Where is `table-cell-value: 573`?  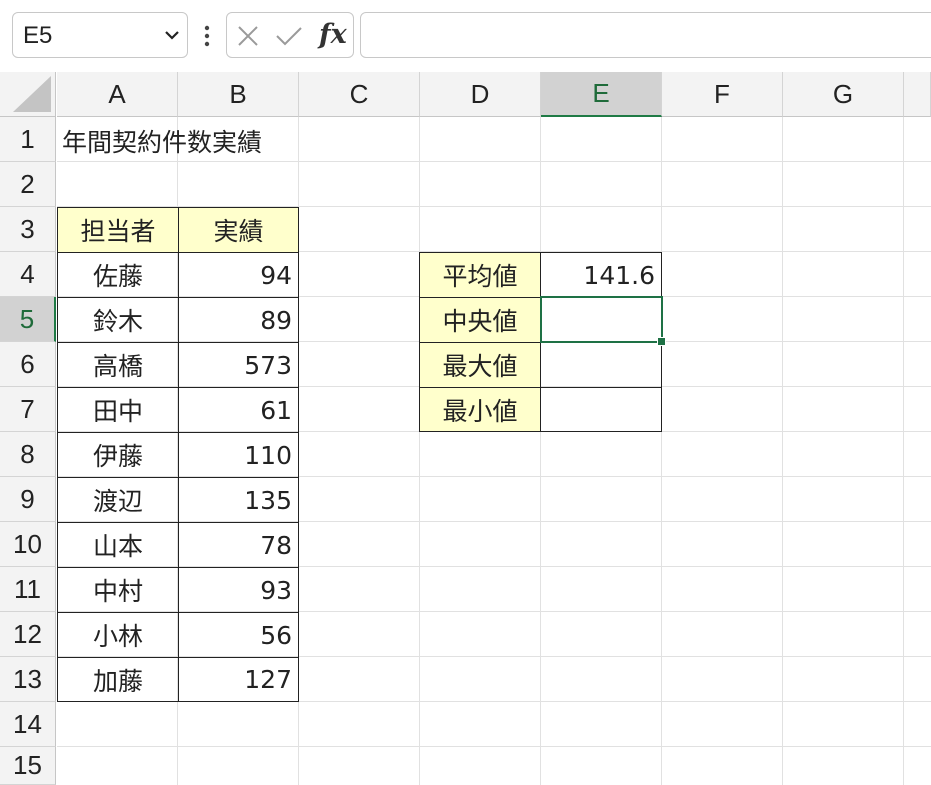 table-cell-value: 573 is located at coordinates (238, 365).